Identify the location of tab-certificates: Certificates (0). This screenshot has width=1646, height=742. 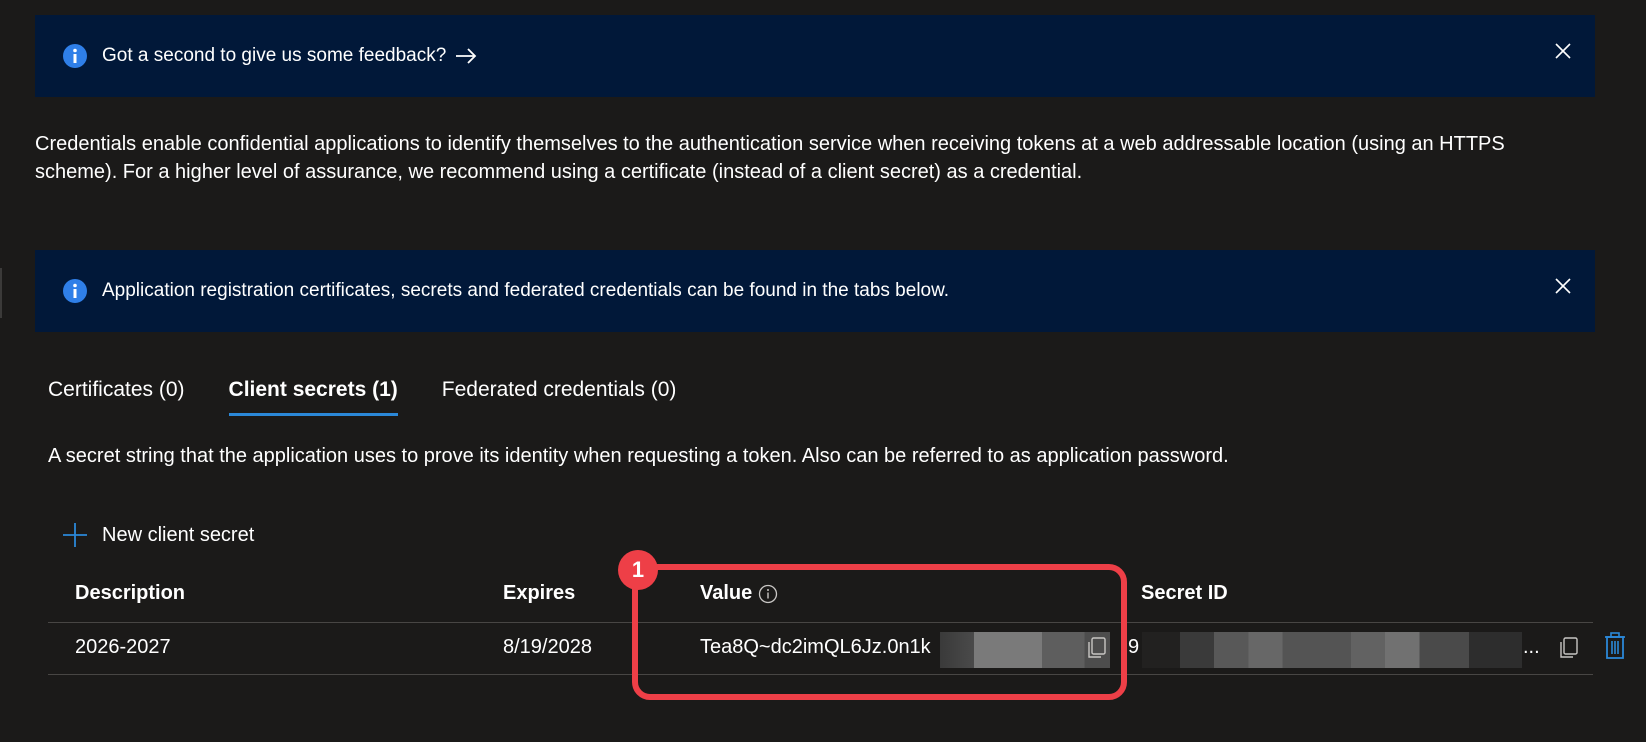
(116, 395).